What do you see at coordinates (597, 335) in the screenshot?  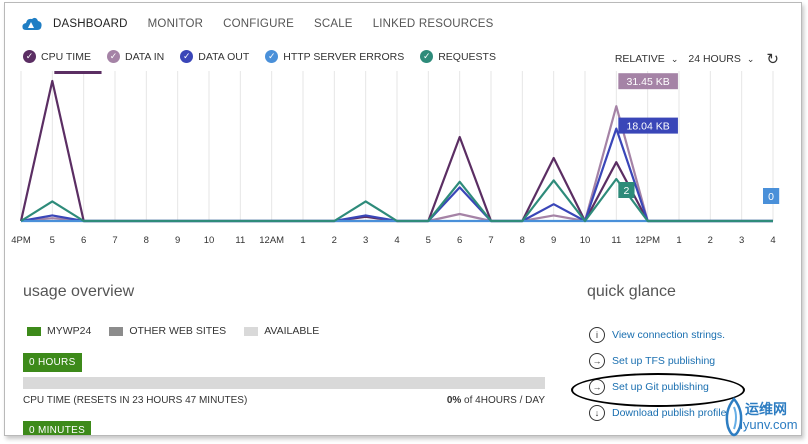 I see `info-icon: i` at bounding box center [597, 335].